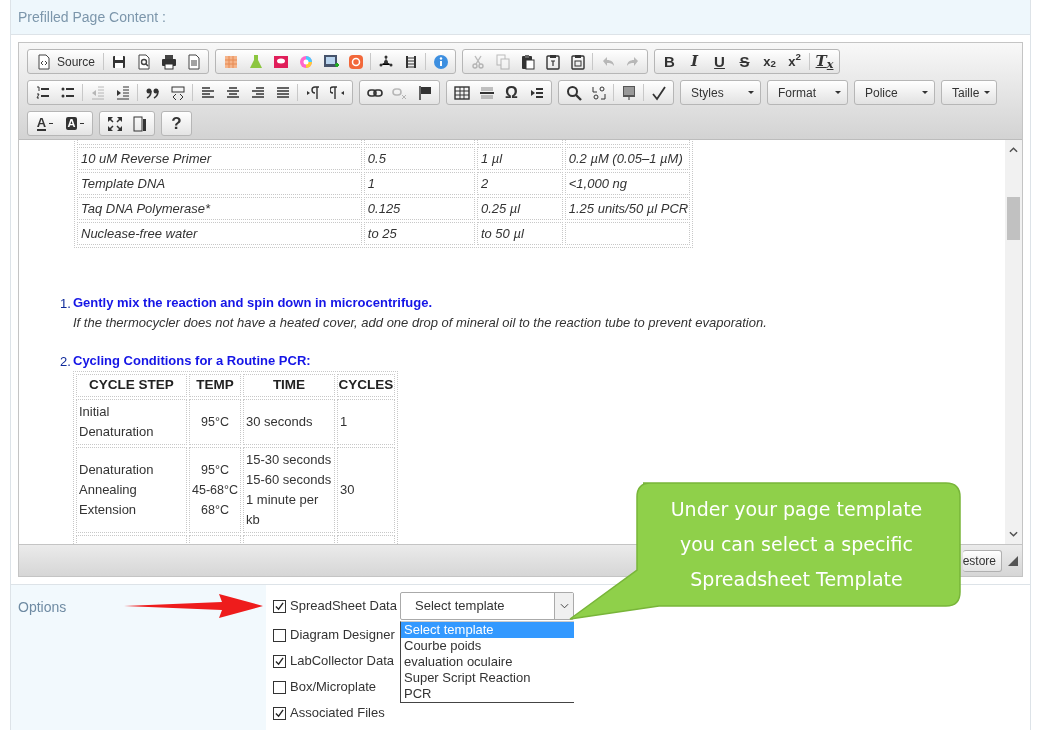 This screenshot has width=1047, height=730. I want to click on table-cell: 95°C 45-68°C 68°C, so click(215, 490).